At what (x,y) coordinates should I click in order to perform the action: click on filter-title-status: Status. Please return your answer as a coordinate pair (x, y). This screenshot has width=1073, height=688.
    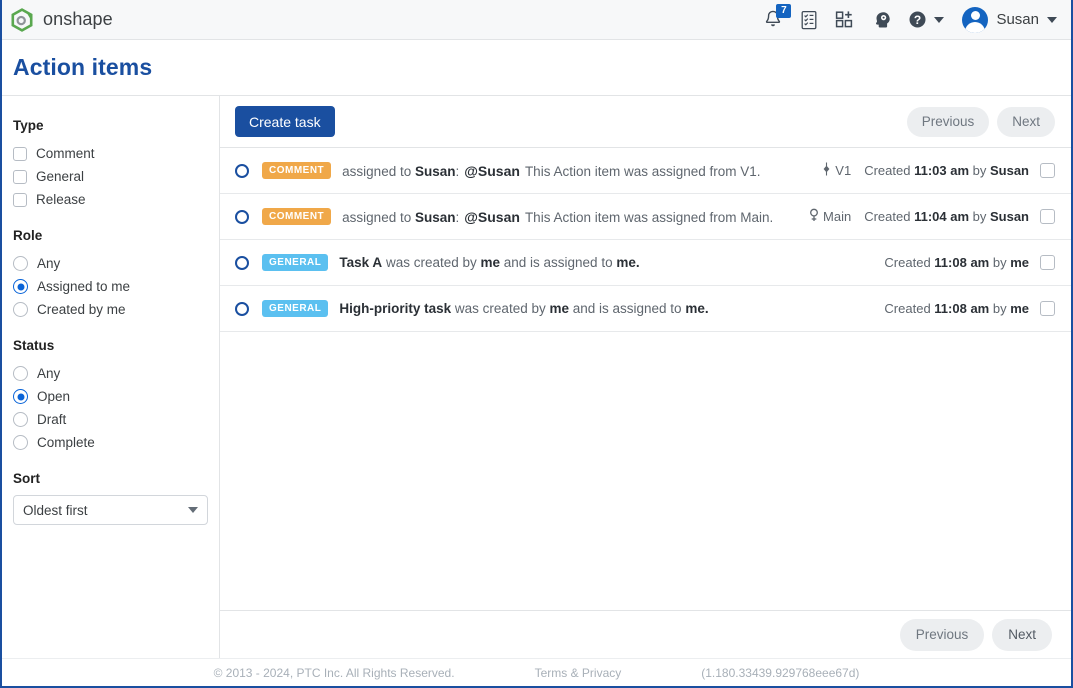
    Looking at the image, I should click on (34, 345).